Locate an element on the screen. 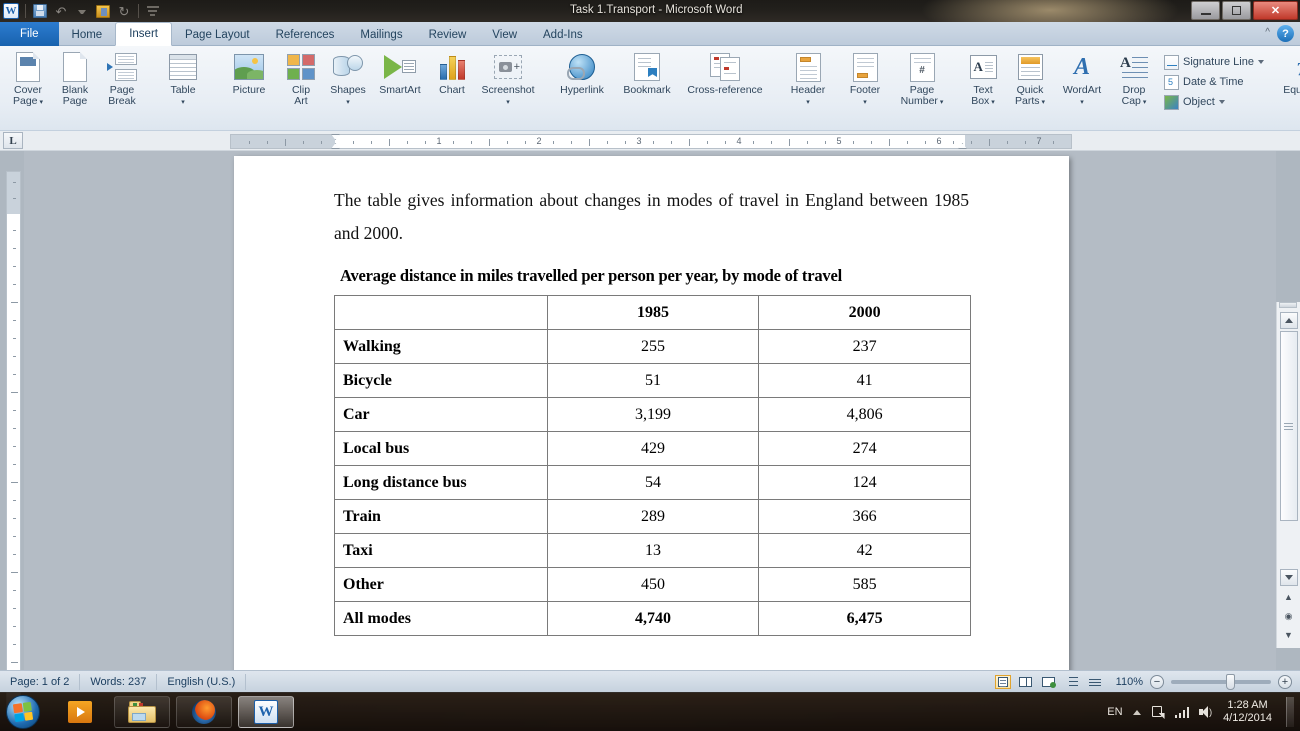 The height and width of the screenshot is (731, 1300). page-indicator: Page: 1 of 2 is located at coordinates (40, 681).